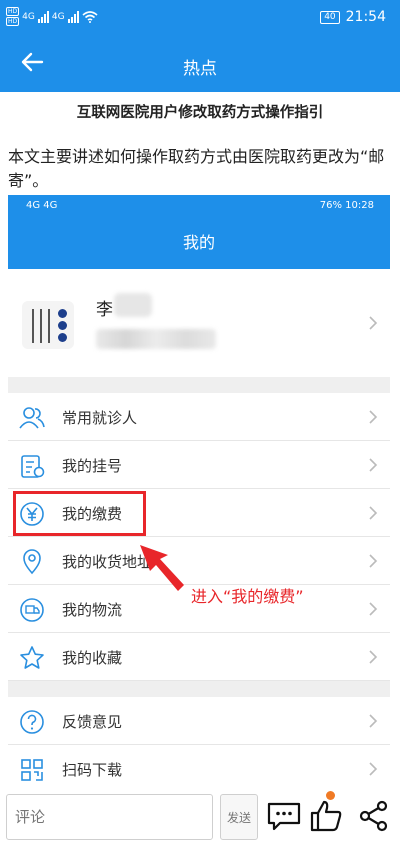 Image resolution: width=400 pixels, height=844 pixels. What do you see at coordinates (92, 722) in the screenshot?
I see `menu-item-label: 反馈意见` at bounding box center [92, 722].